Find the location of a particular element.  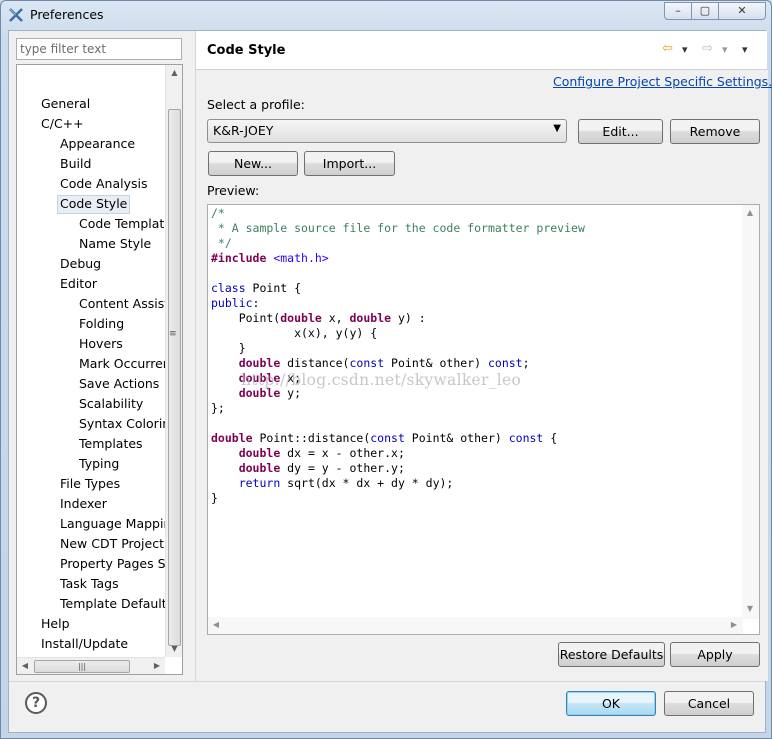

code-token: Point { is located at coordinates (273, 288).